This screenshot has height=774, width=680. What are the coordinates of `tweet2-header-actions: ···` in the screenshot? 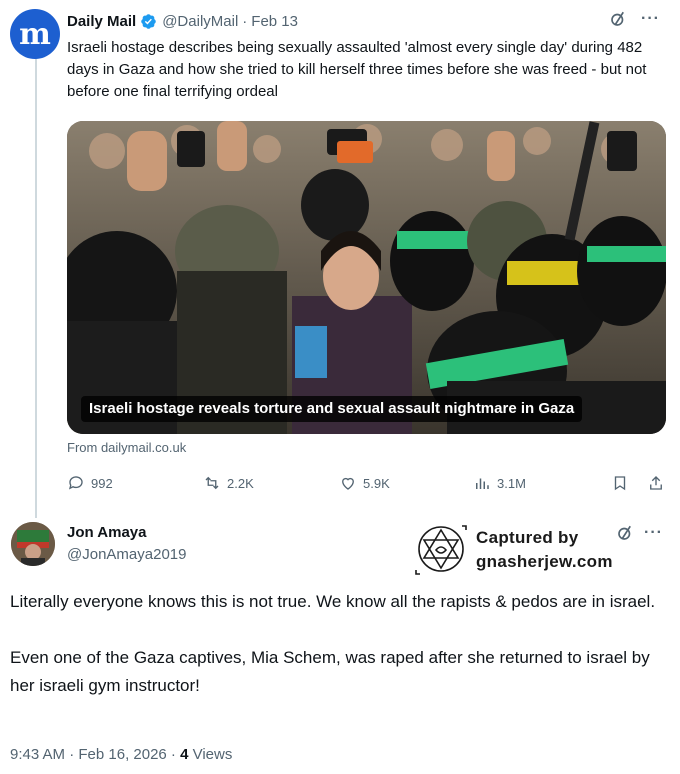 It's located at (639, 533).